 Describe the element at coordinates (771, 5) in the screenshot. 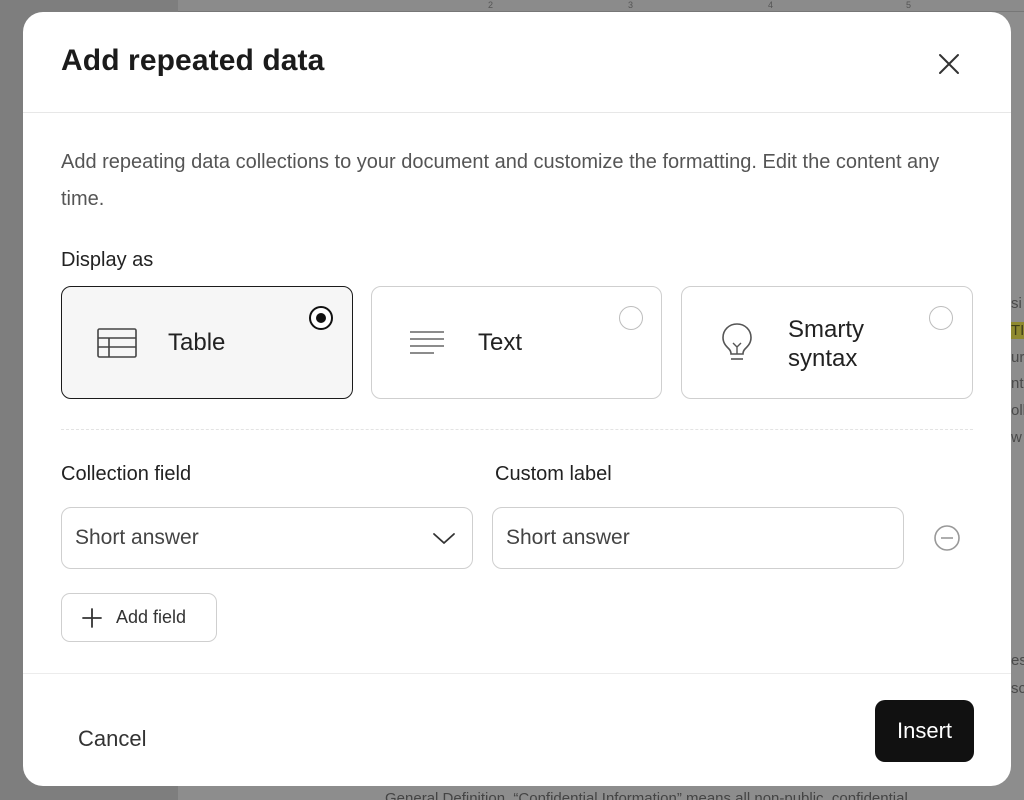

I see `ruler-mark: 4` at that location.